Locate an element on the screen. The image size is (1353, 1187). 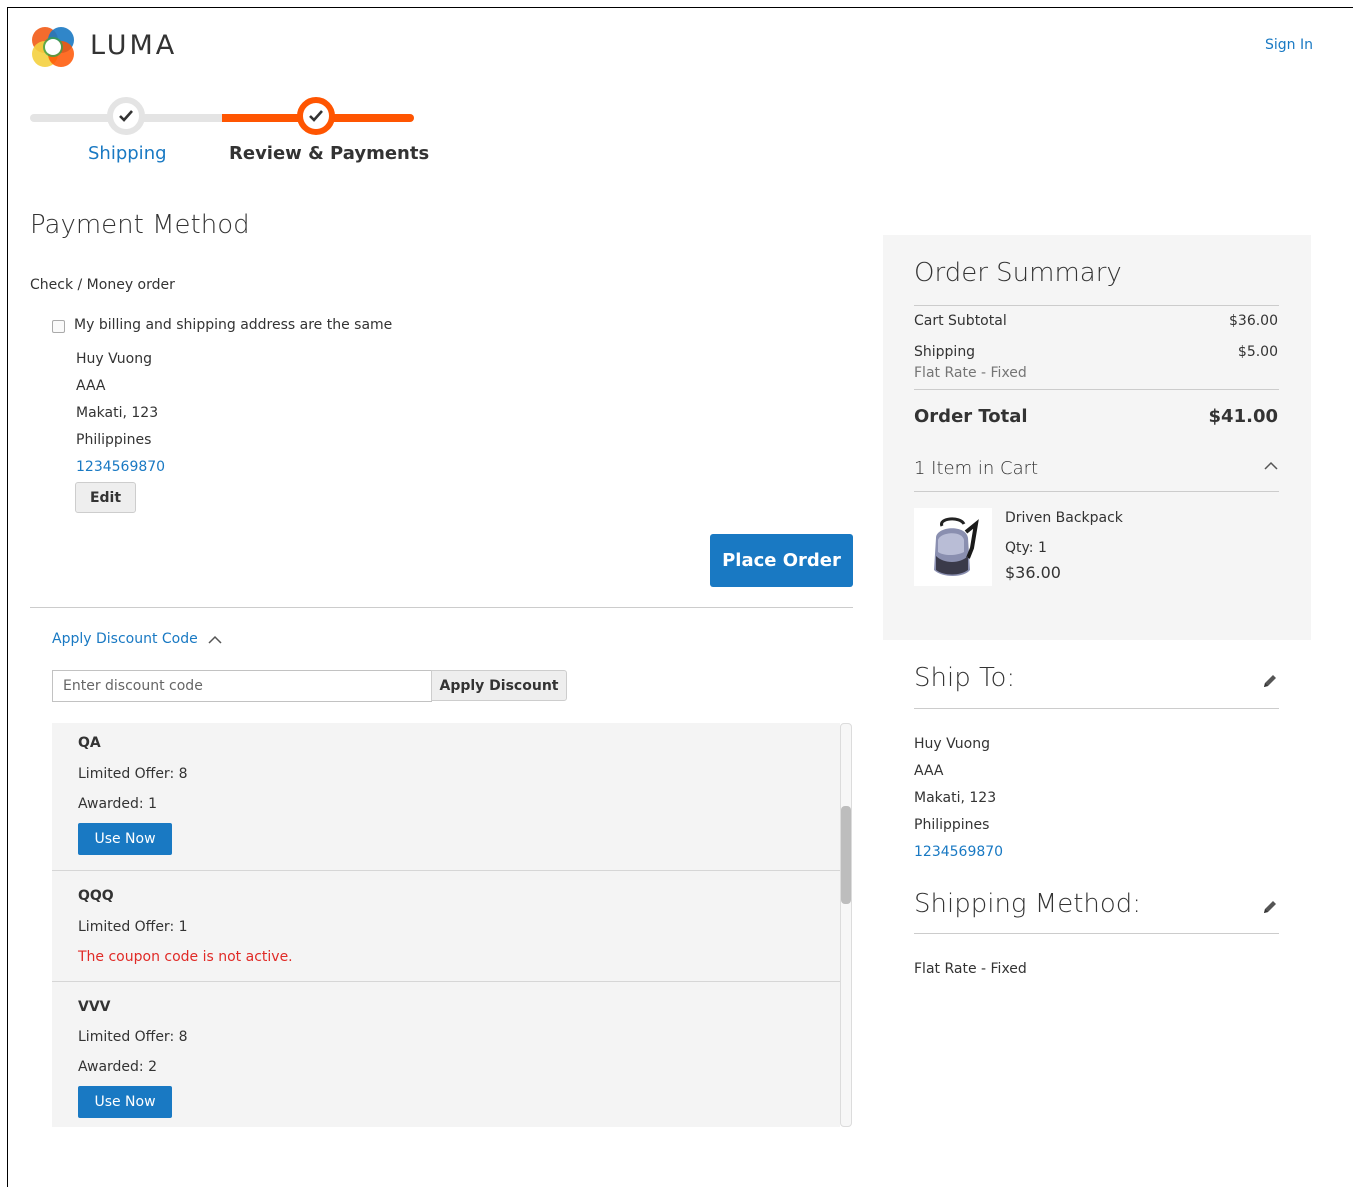
ship-to-divider is located at coordinates (1096, 708).